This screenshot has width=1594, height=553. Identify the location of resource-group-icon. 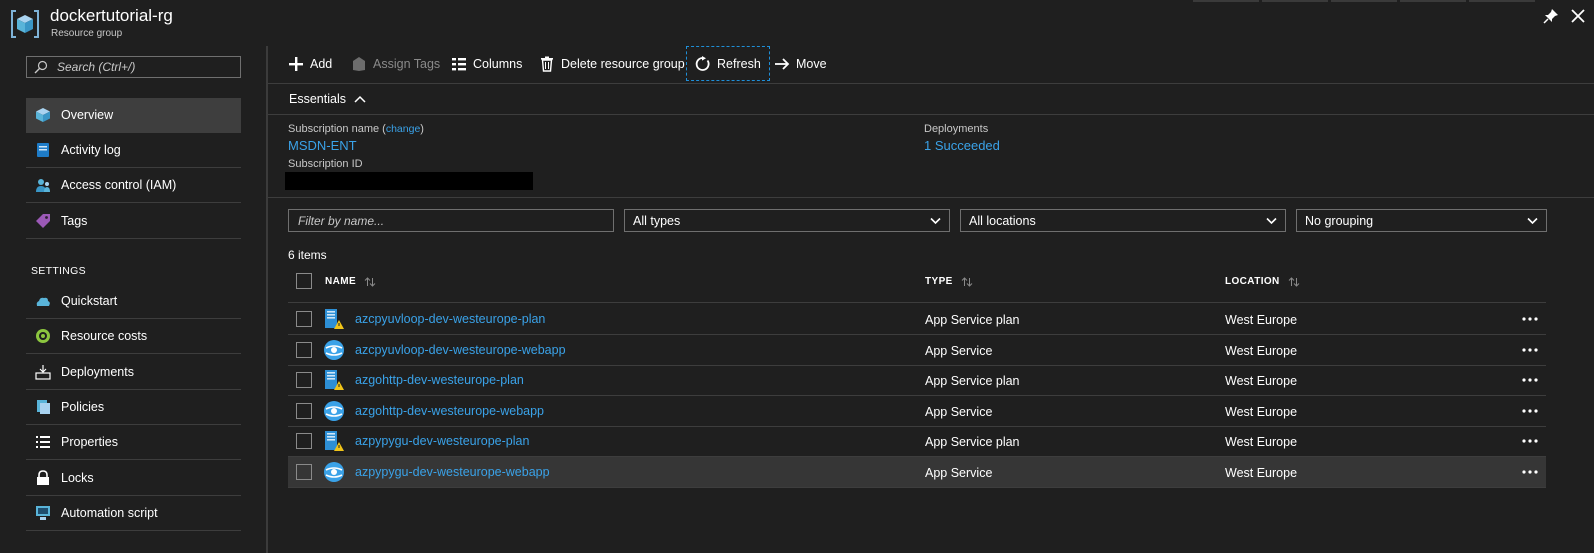
(25, 24).